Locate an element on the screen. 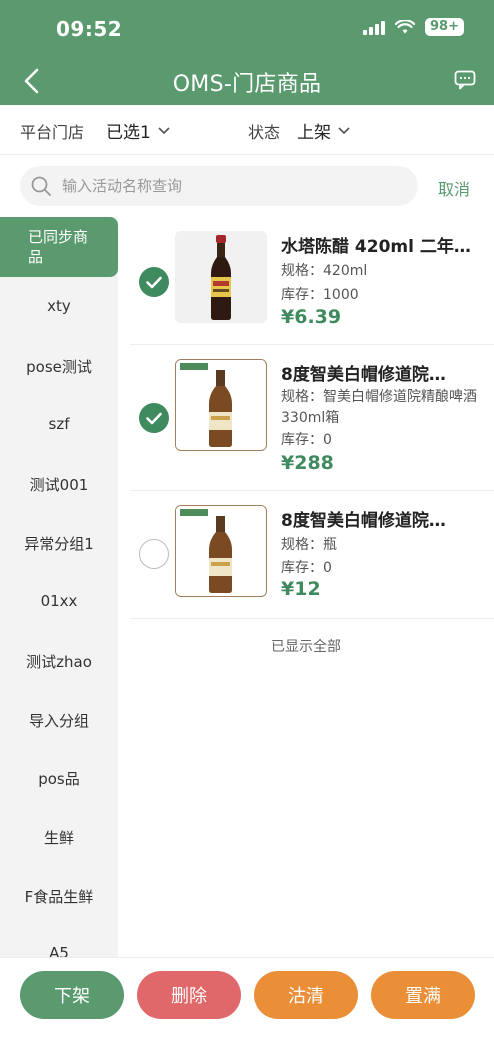  app-header: 09:52 98+ OMS-门店商品 is located at coordinates (247, 52).